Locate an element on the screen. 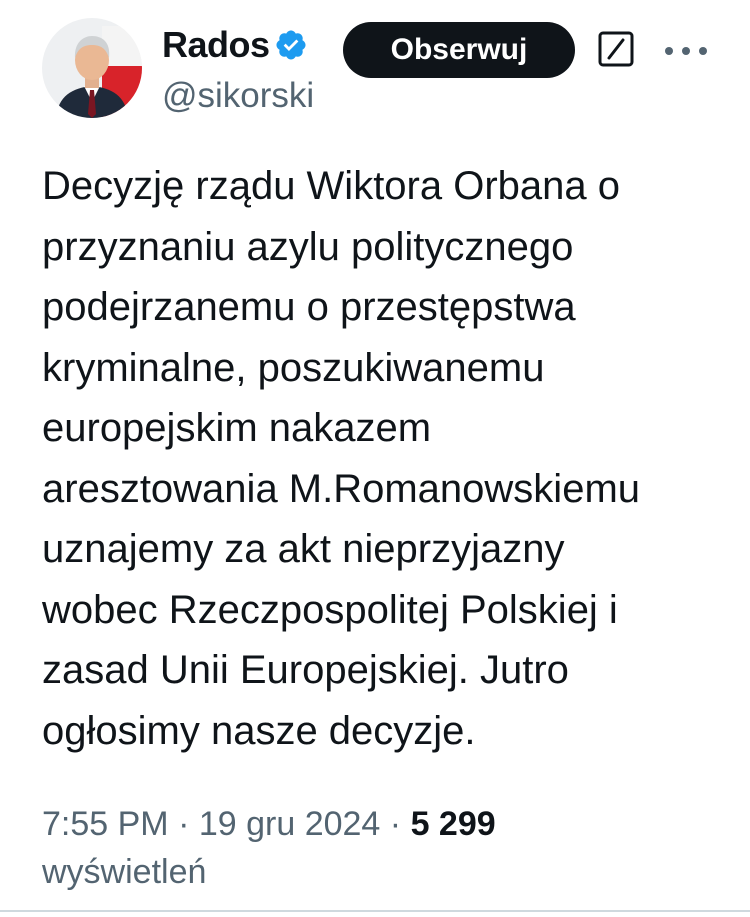  tweet-text-line: aresztowania M.Romanowskiemu is located at coordinates (341, 488).